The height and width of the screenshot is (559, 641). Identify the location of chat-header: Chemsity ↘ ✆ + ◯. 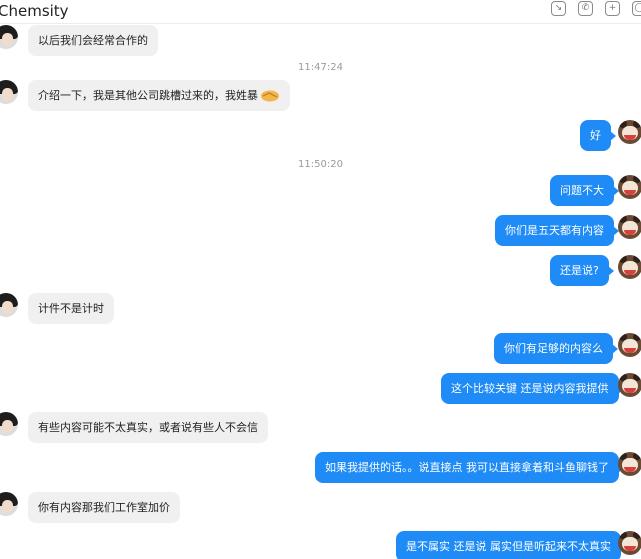
(320, 12).